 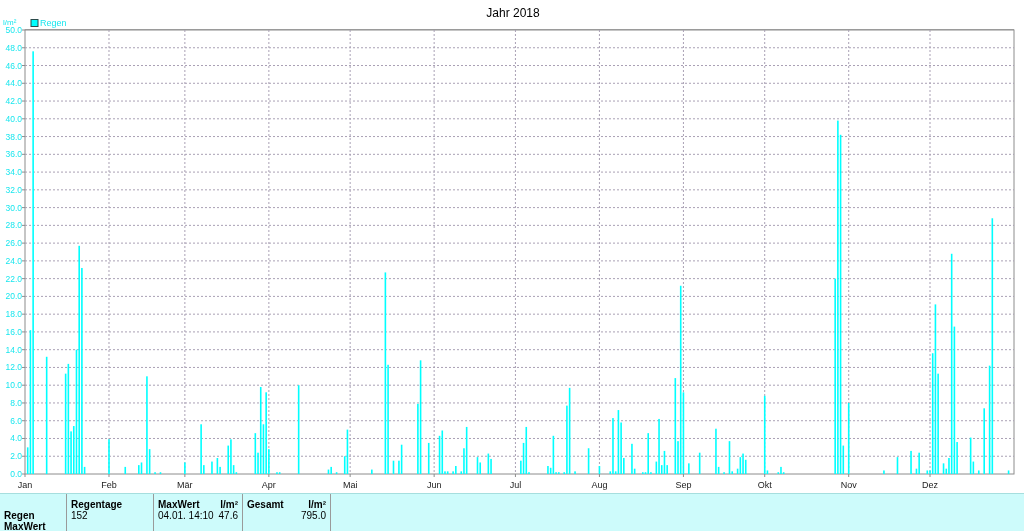 I want to click on y-axis-label: 6.0, so click(x=16, y=420).